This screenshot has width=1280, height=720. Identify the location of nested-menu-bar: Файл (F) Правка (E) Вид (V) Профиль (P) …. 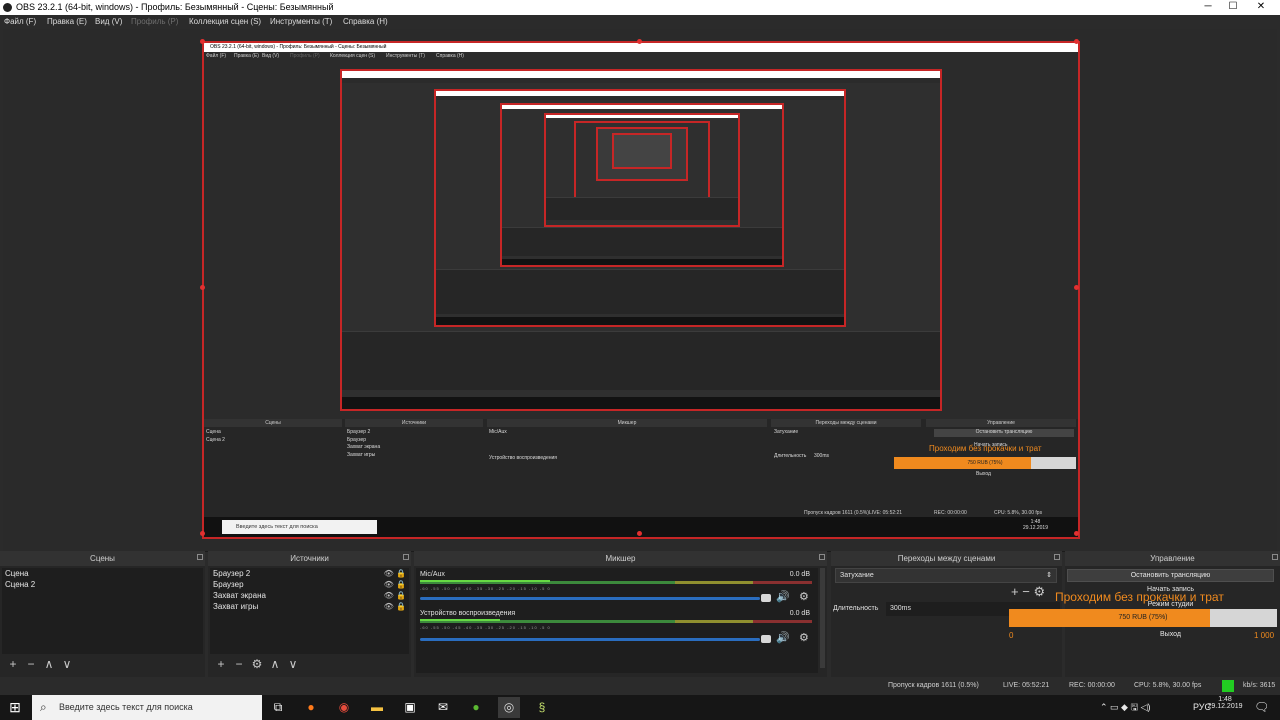
(641, 56).